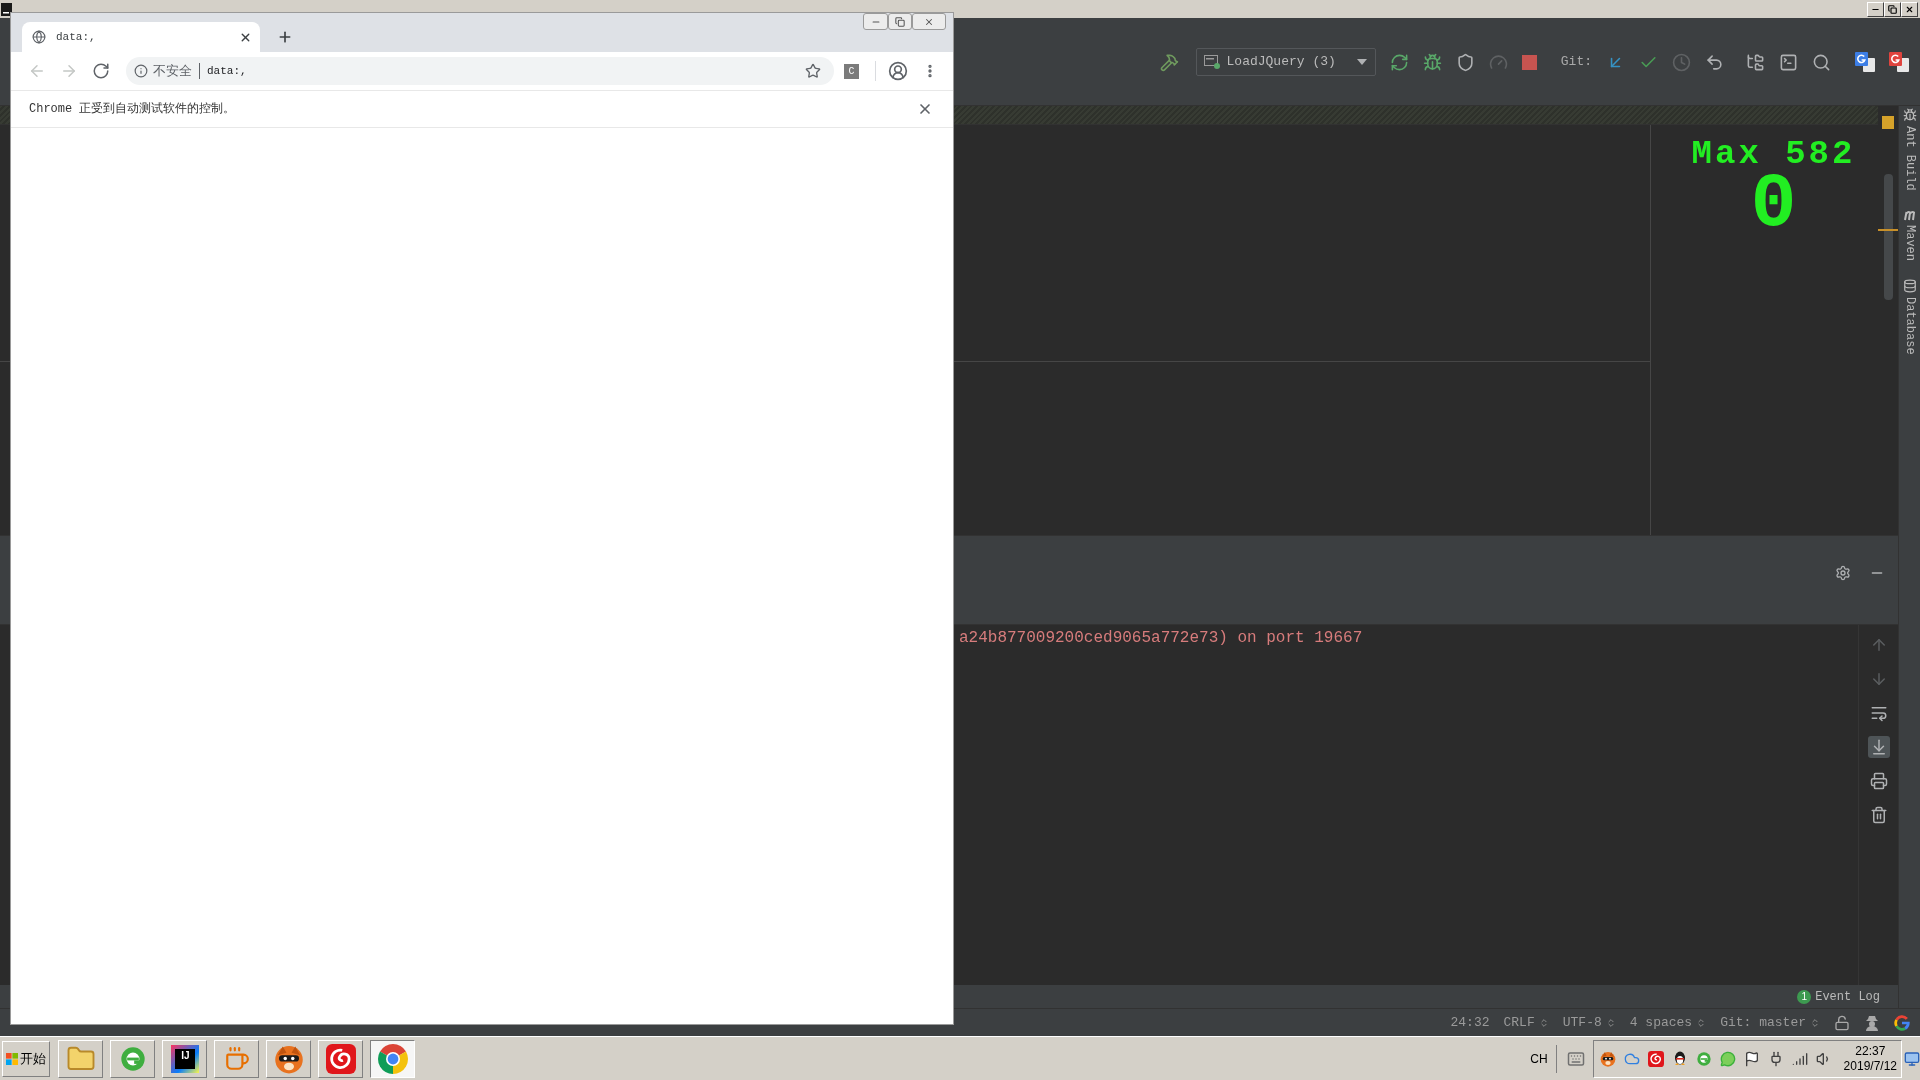 The image size is (1920, 1080). What do you see at coordinates (1878, 747) in the screenshot?
I see `scroll-to-end-icon` at bounding box center [1878, 747].